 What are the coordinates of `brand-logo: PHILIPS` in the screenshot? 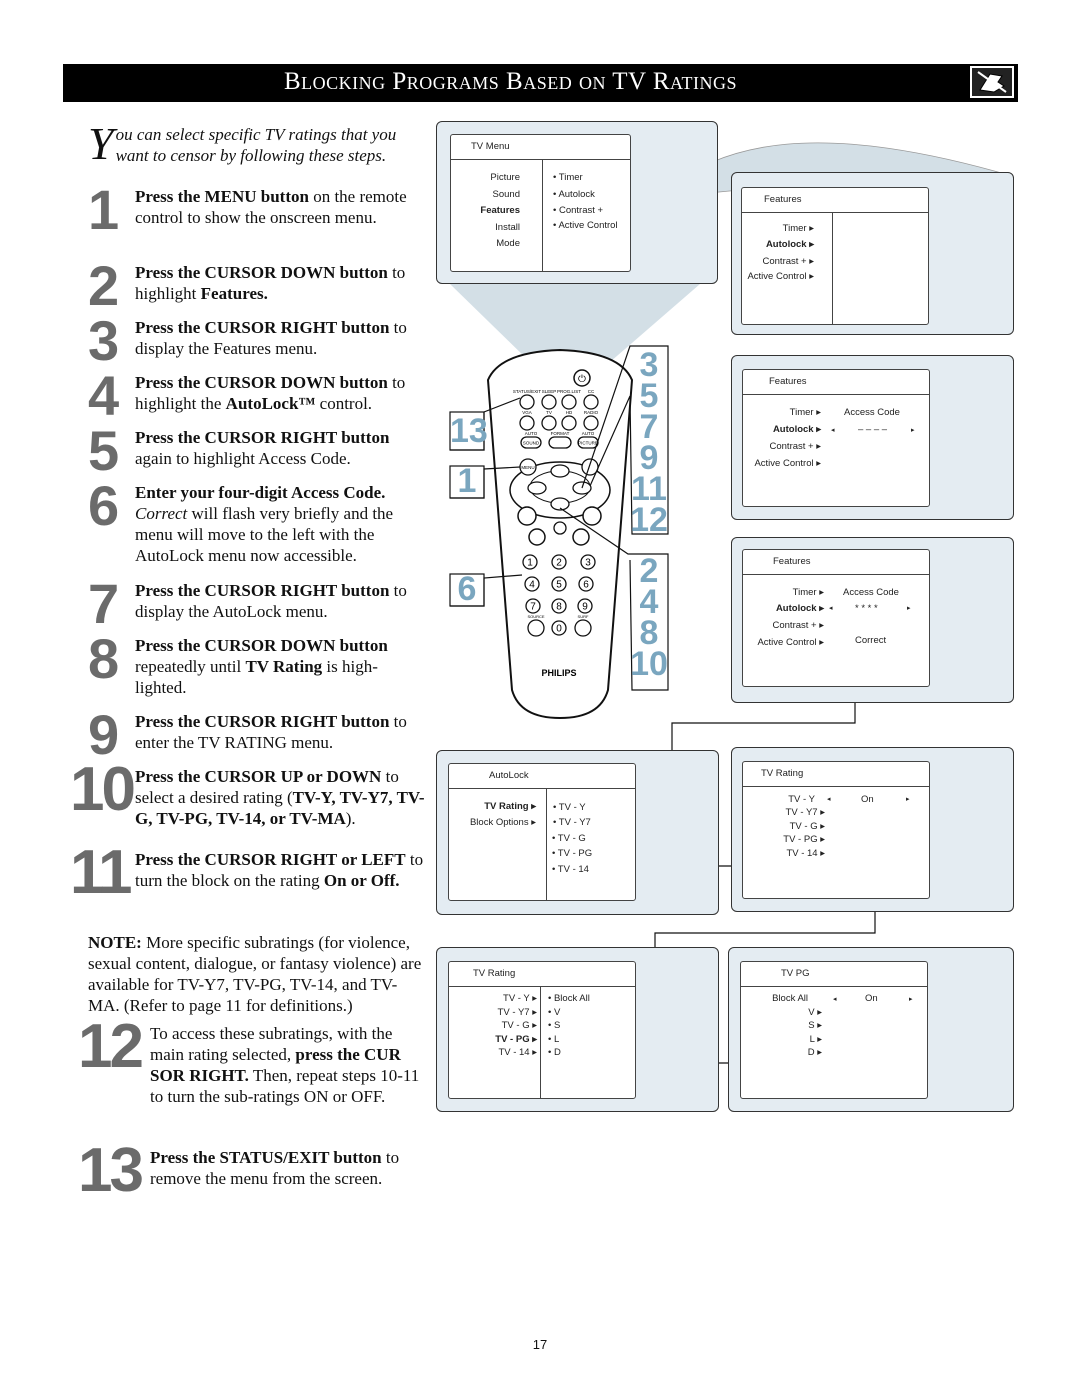 It's located at (558, 673).